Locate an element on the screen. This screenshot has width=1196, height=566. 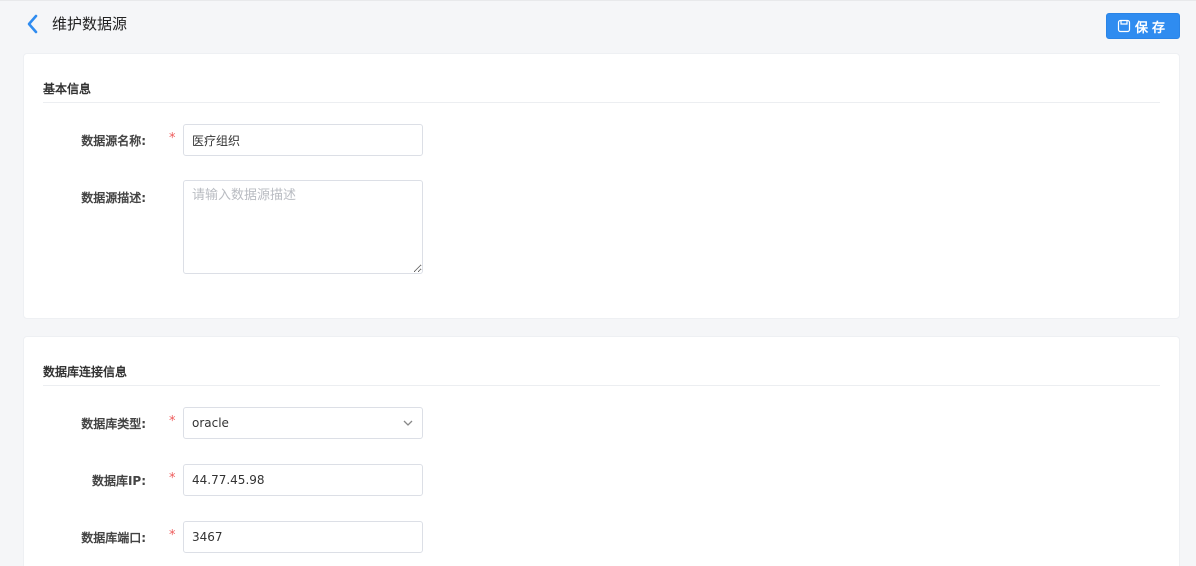
chevron-down-icon is located at coordinates (408, 423).